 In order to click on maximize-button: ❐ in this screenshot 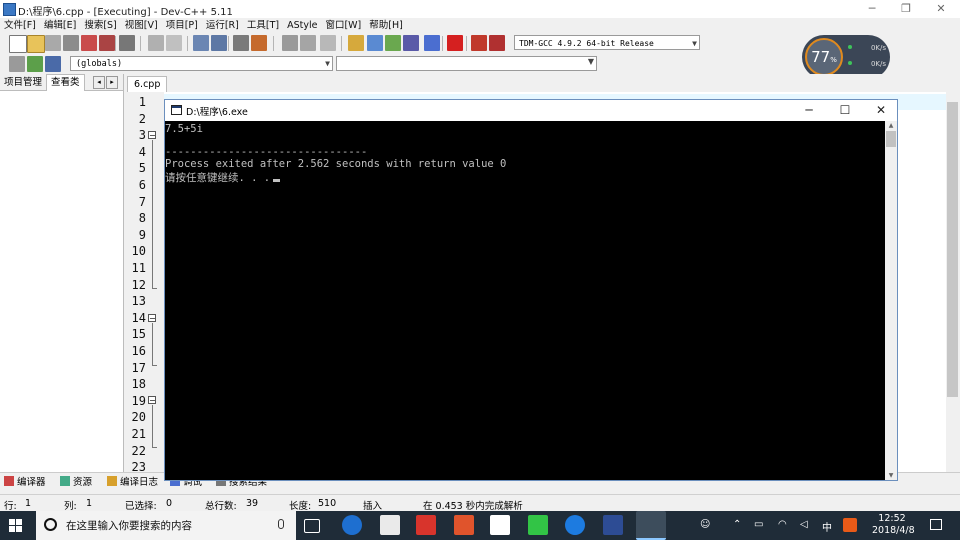, I will do `click(906, 9)`.